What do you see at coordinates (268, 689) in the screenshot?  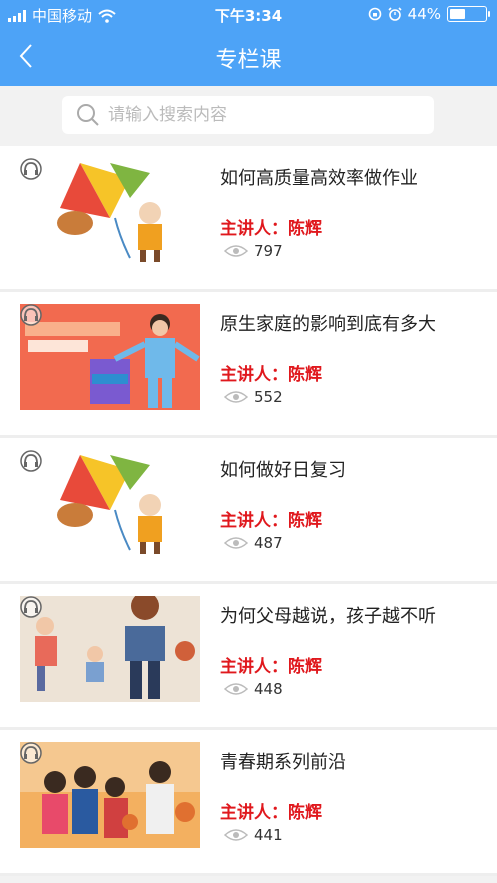 I see `view-count-value: 448` at bounding box center [268, 689].